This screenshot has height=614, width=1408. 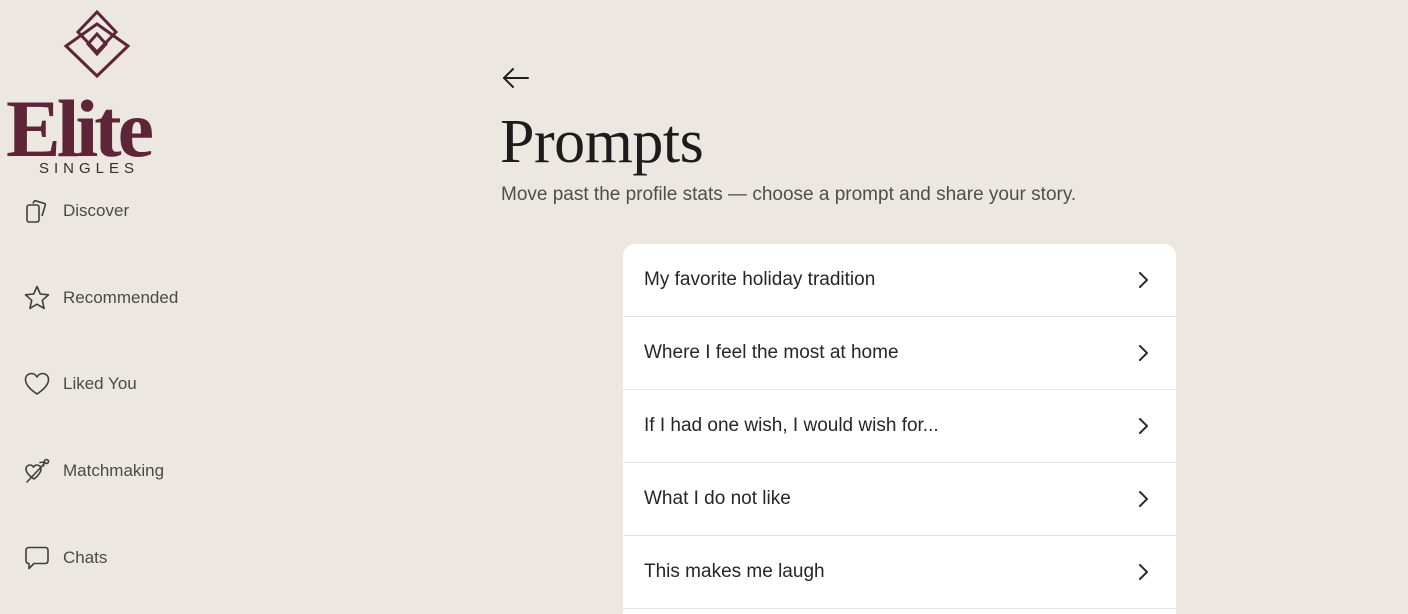 I want to click on logo-wordmark: Elite, so click(x=80, y=128).